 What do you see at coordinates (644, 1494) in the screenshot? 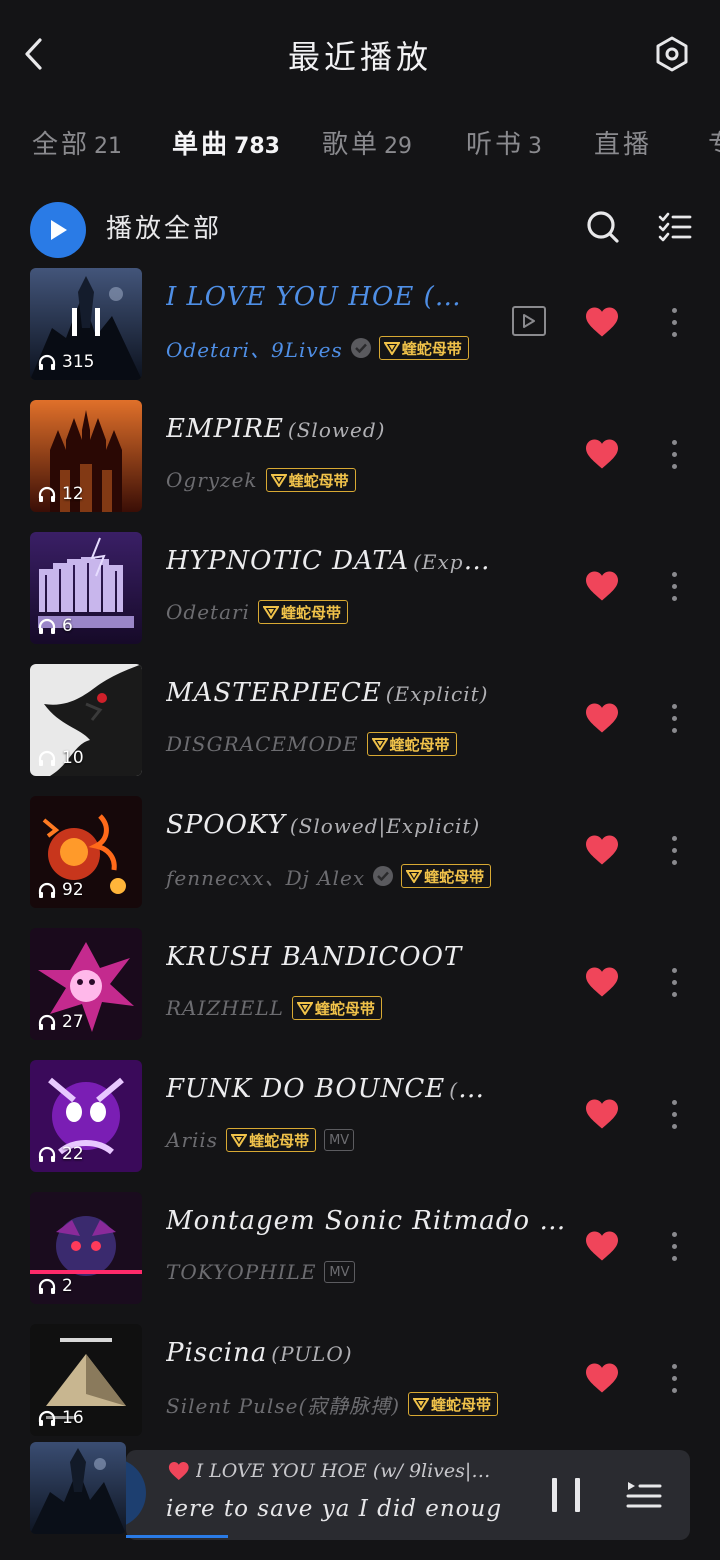
I see `playlist-queue-button` at bounding box center [644, 1494].